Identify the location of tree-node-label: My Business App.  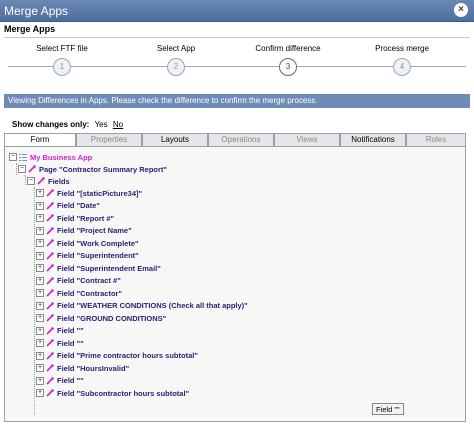
(61, 157).